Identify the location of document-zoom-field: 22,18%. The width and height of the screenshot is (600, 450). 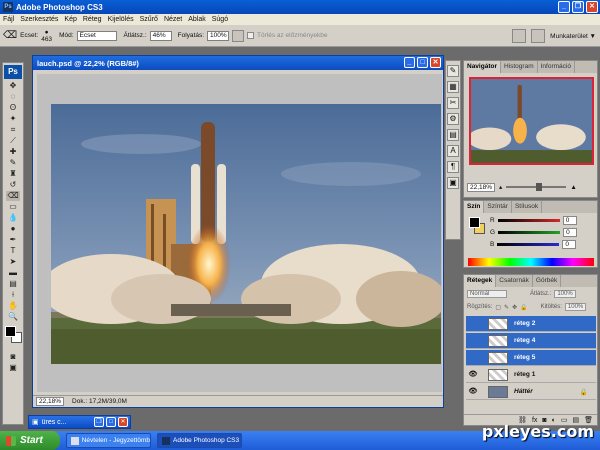
(50, 401).